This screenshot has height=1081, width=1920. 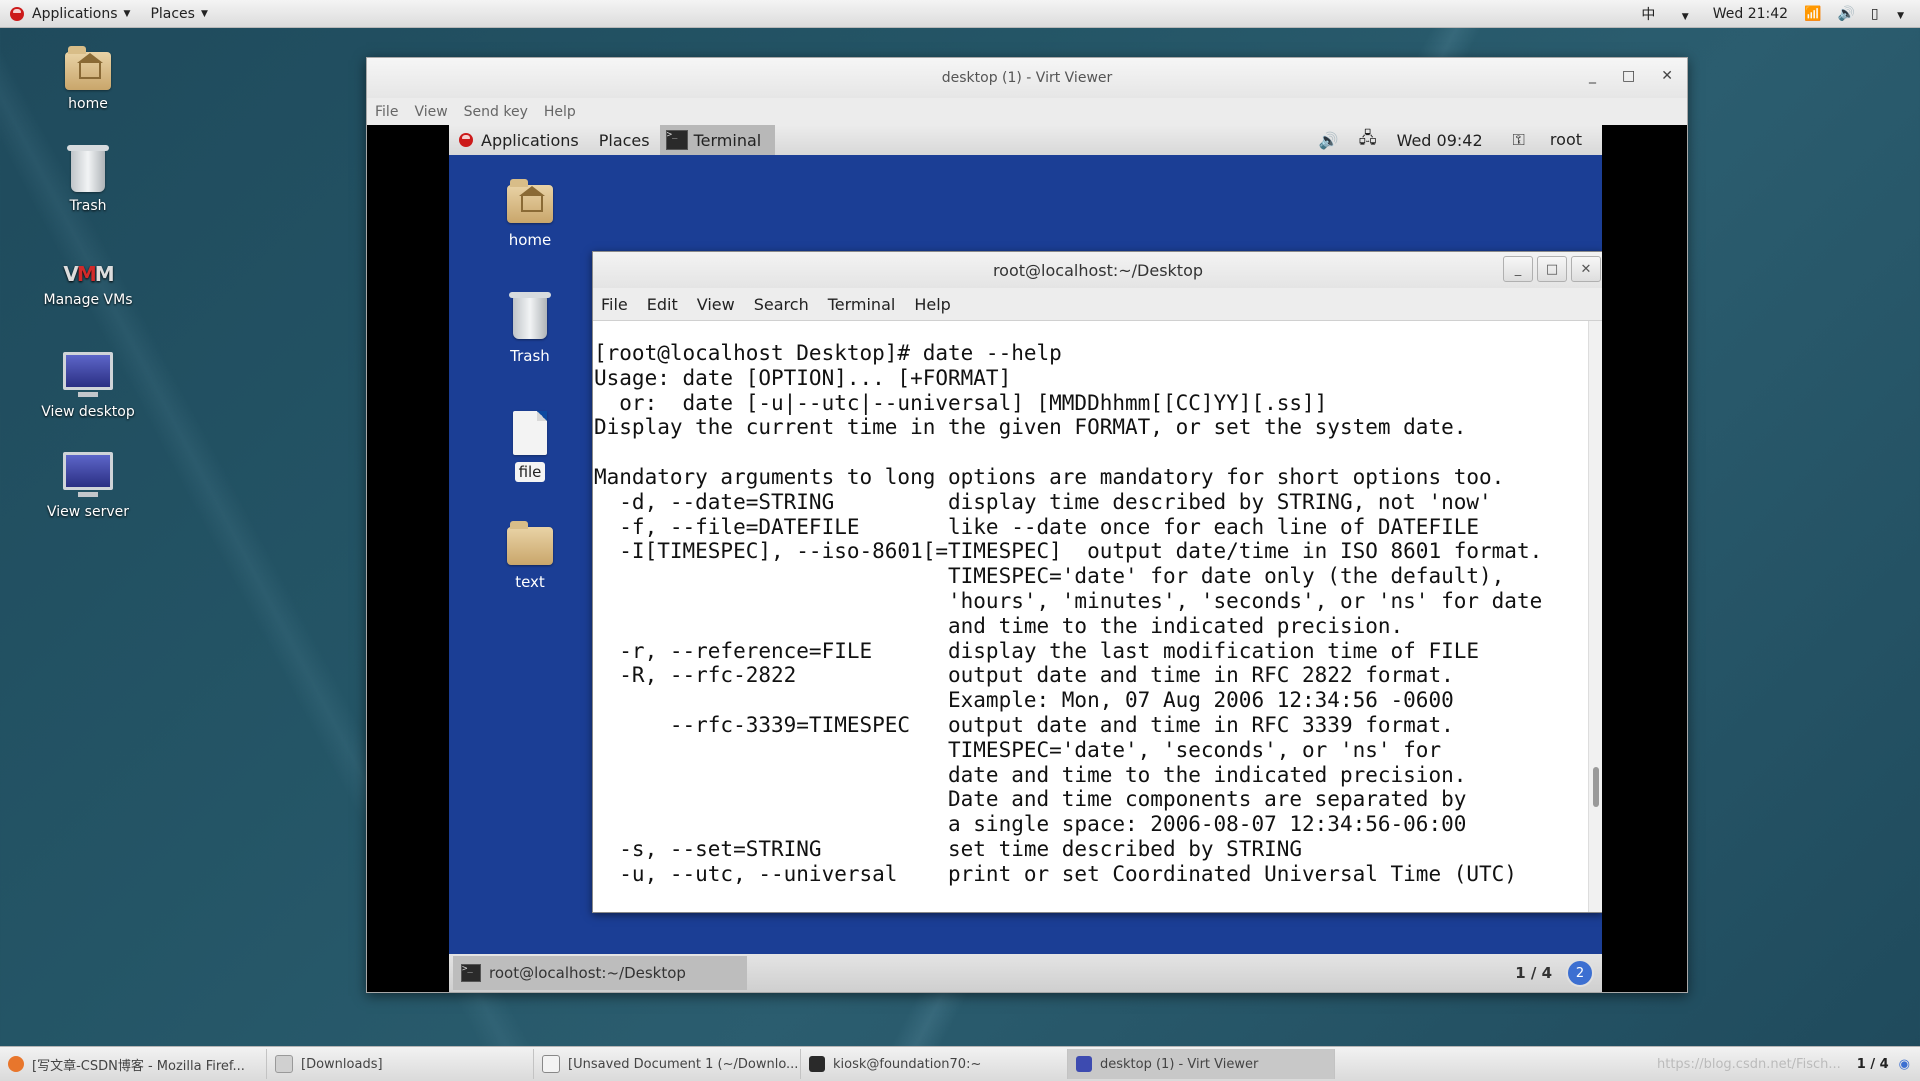 I want to click on host-desktop-icon-view-server: View server, so click(x=88, y=486).